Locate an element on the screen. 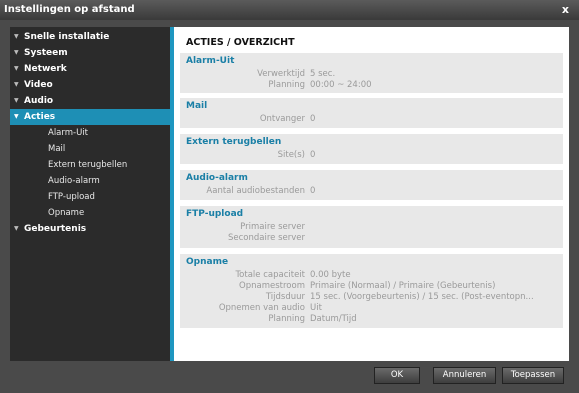 This screenshot has height=393, width=579. apply-button: Toepassen is located at coordinates (533, 375).